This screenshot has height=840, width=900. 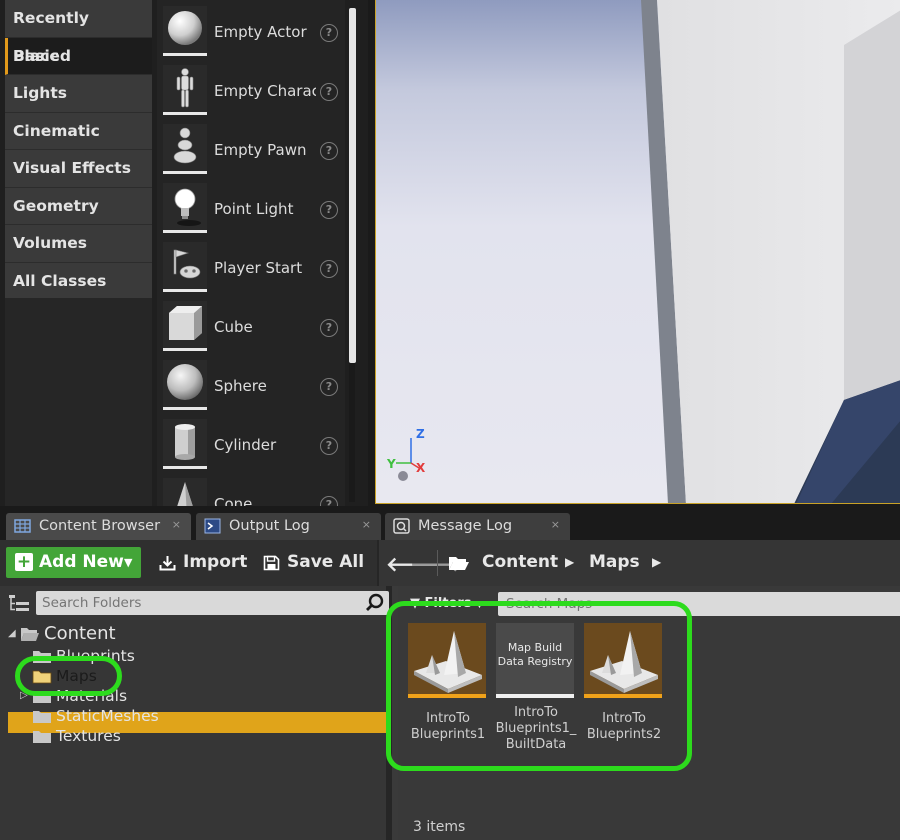 What do you see at coordinates (465, 526) in the screenshot?
I see `tab-label: Message Log` at bounding box center [465, 526].